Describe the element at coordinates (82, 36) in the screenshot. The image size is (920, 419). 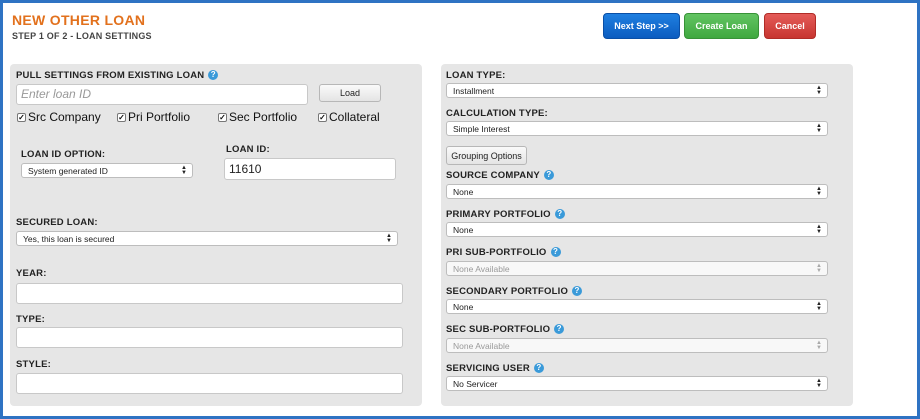
I see `page-subtitle: STEP 1 OF 2 - LOAN SETTINGS` at that location.